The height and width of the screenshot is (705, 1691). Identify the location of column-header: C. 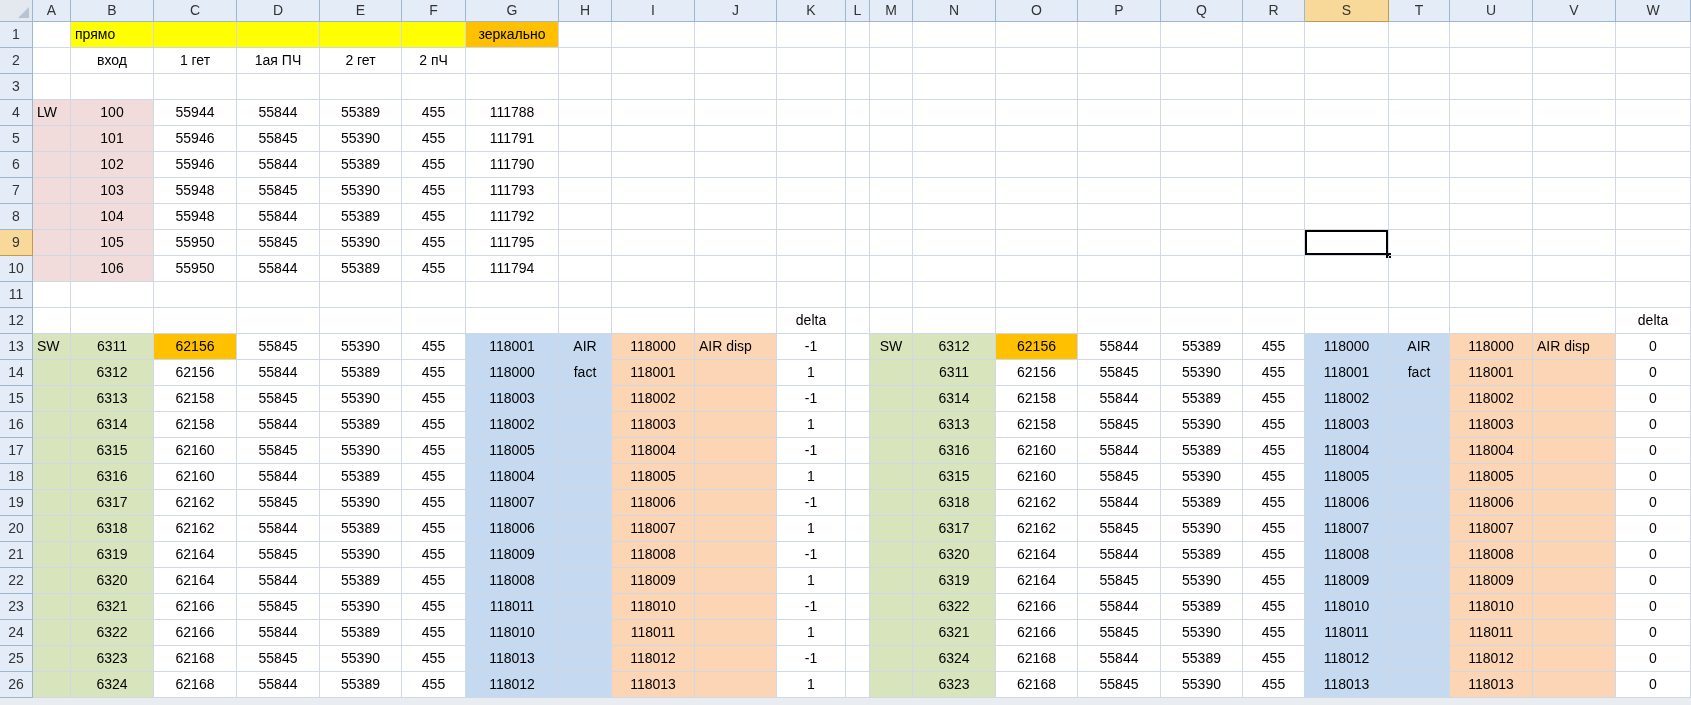
(195, 11).